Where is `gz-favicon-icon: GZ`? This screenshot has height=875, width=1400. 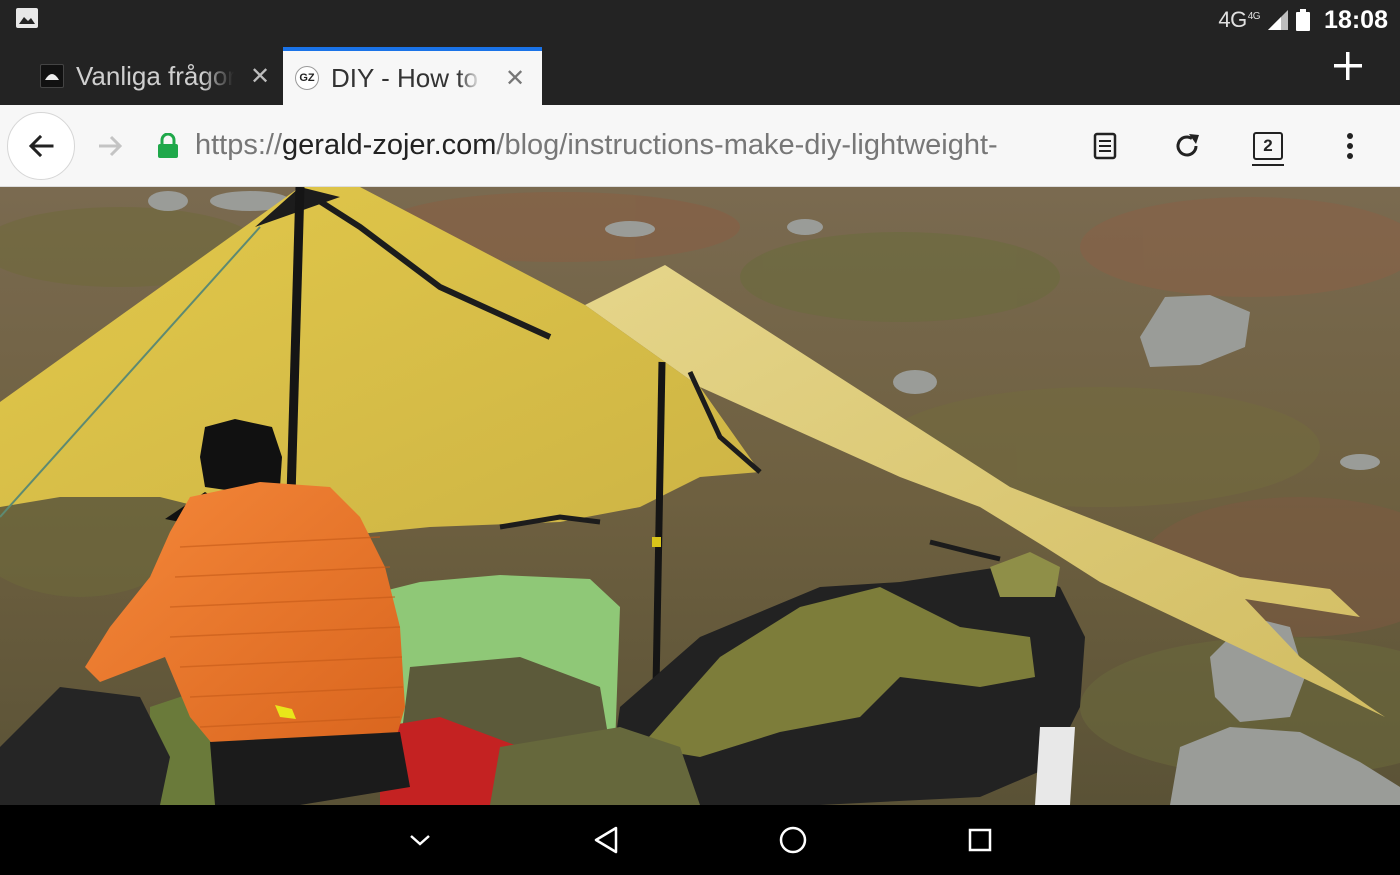
gz-favicon-icon: GZ is located at coordinates (307, 78).